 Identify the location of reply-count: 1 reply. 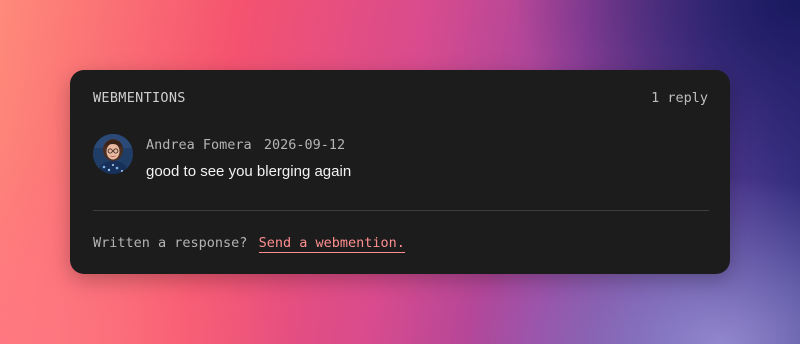
(679, 98).